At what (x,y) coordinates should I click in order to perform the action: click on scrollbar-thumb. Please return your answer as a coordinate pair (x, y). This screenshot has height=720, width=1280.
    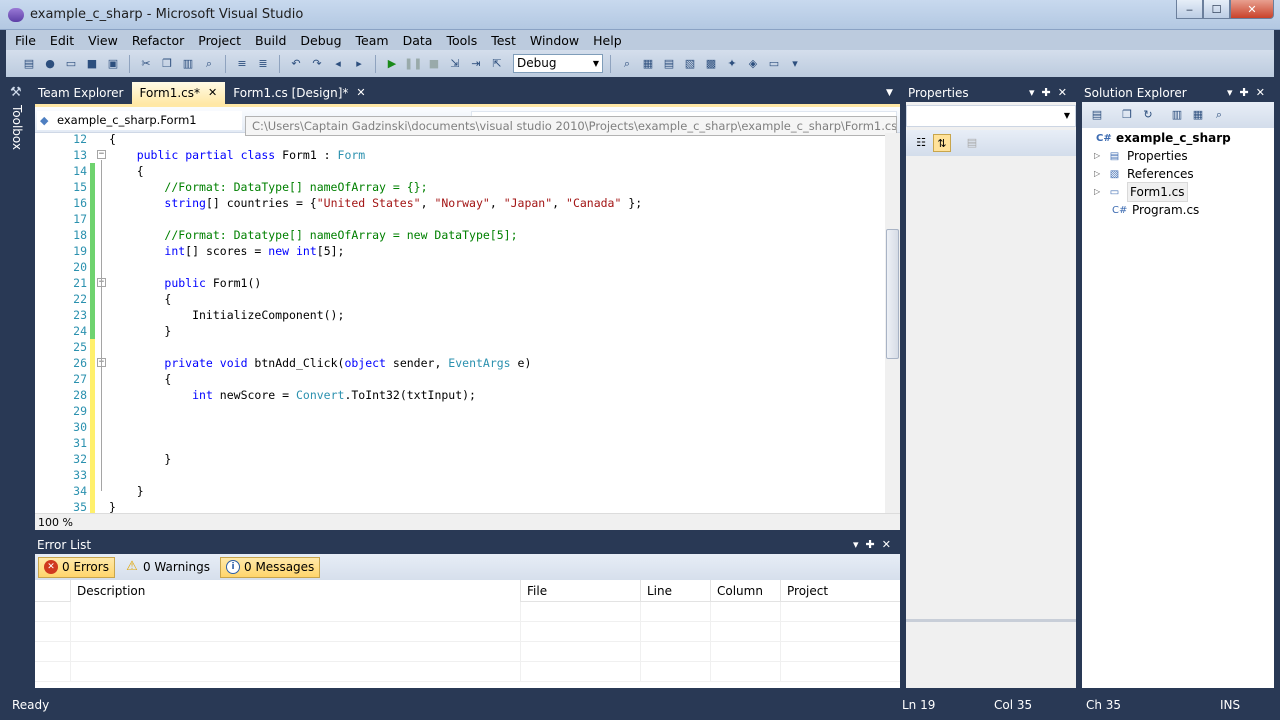
    Looking at the image, I should click on (892, 294).